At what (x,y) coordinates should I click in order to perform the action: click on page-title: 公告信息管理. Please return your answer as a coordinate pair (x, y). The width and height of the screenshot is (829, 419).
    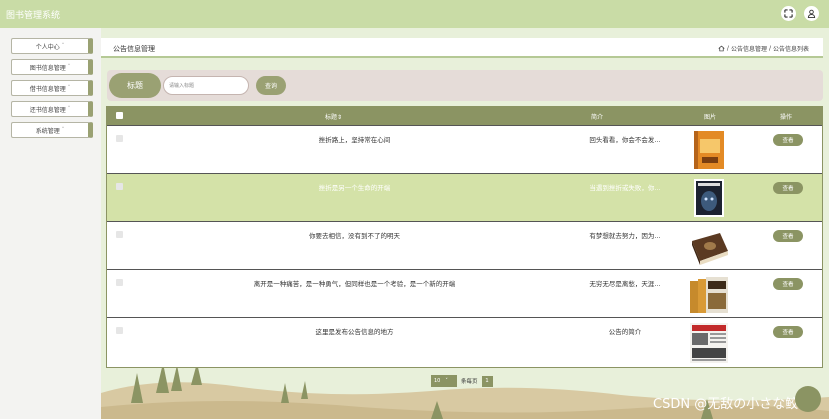
    Looking at the image, I should click on (134, 49).